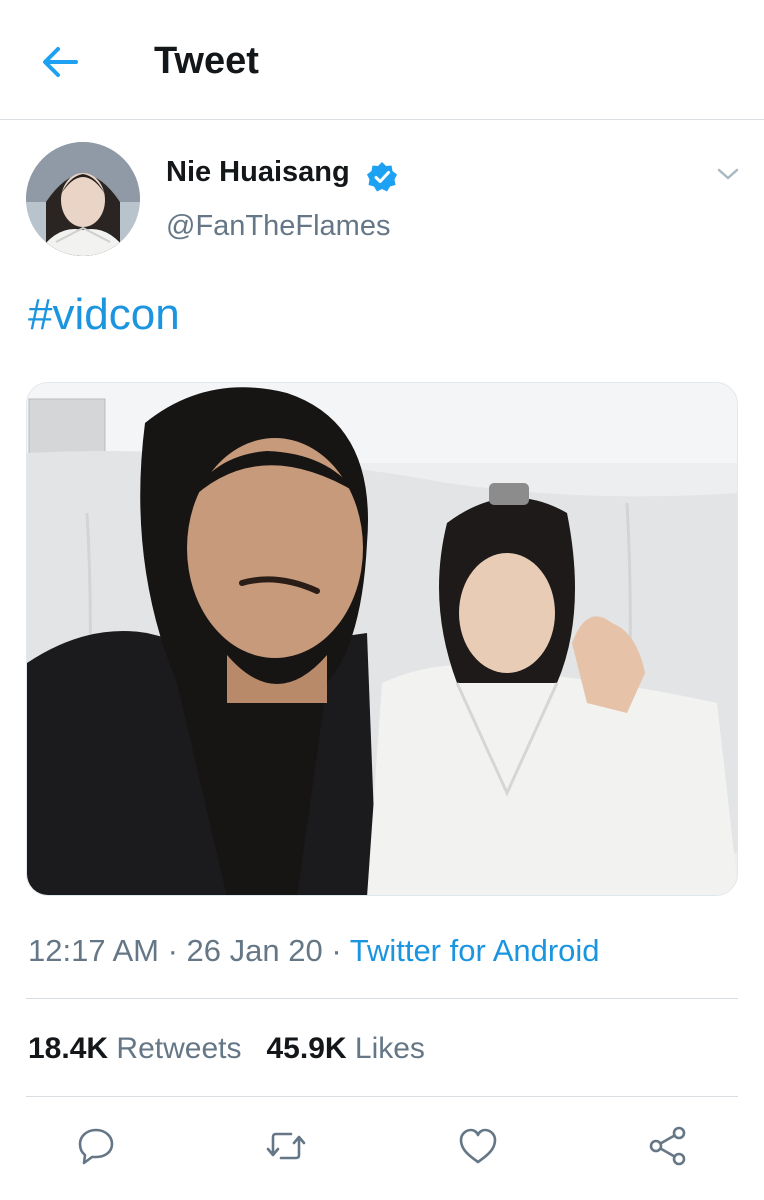 The image size is (764, 1200). I want to click on tweet-time: 12:17 AM, so click(93, 950).